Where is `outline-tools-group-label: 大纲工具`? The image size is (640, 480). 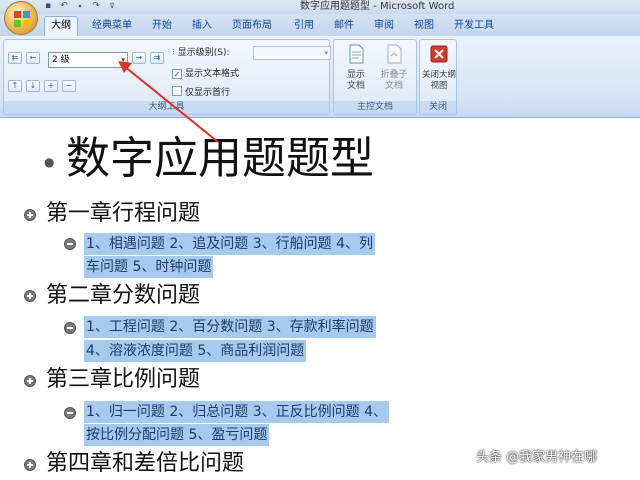
outline-tools-group-label: 大纲工具 is located at coordinates (166, 107).